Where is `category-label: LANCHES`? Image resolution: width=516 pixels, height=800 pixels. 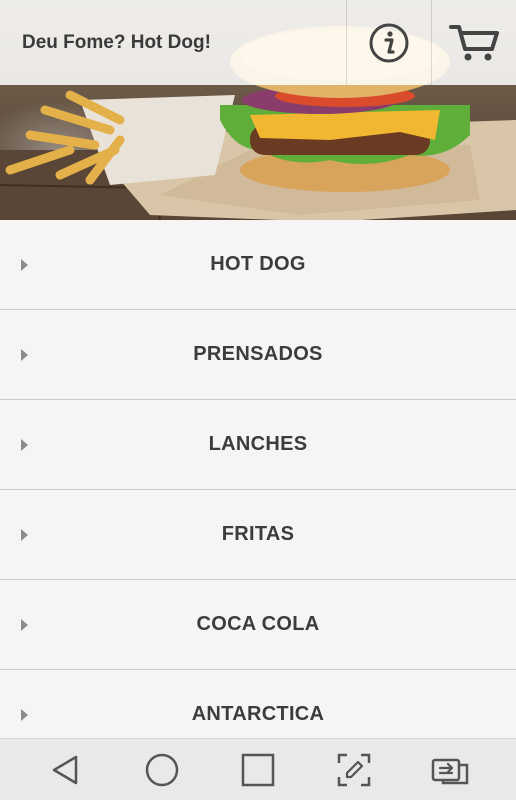
category-label: LANCHES is located at coordinates (258, 444).